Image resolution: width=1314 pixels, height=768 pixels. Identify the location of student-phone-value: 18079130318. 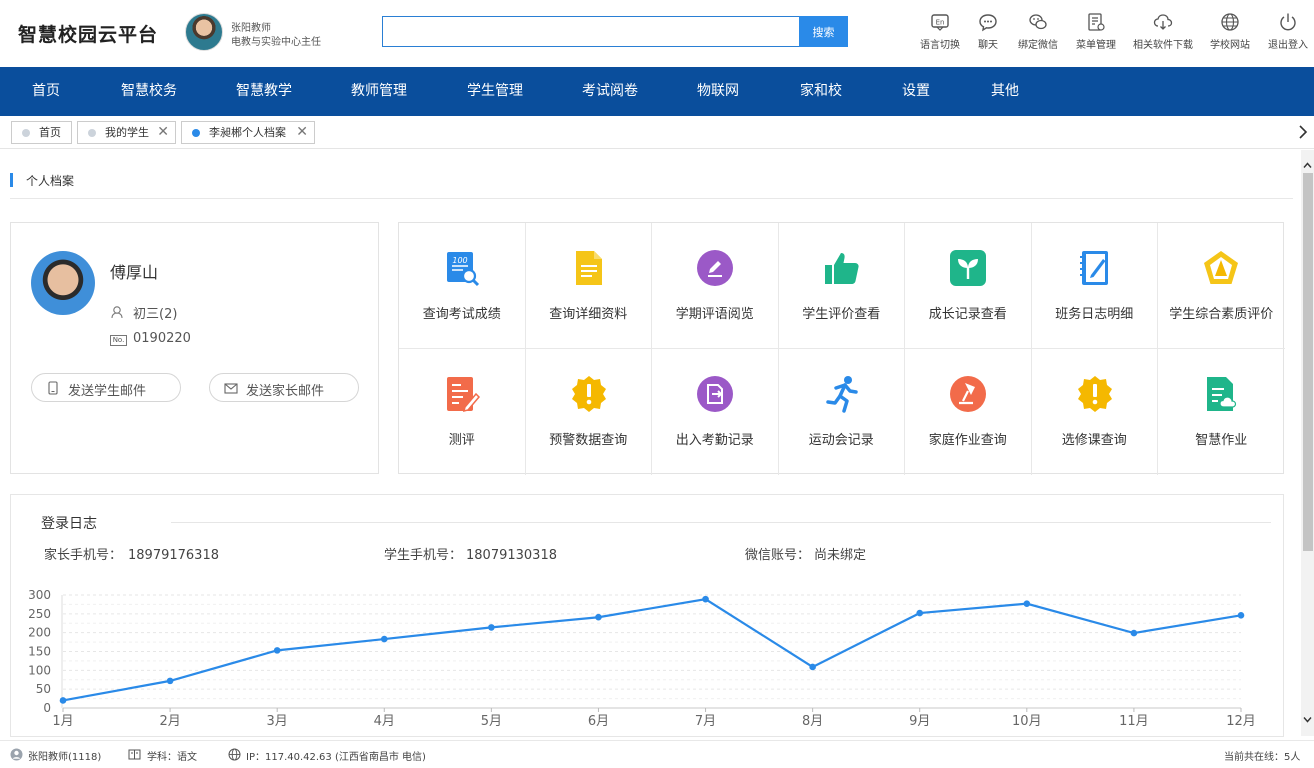
(511, 555).